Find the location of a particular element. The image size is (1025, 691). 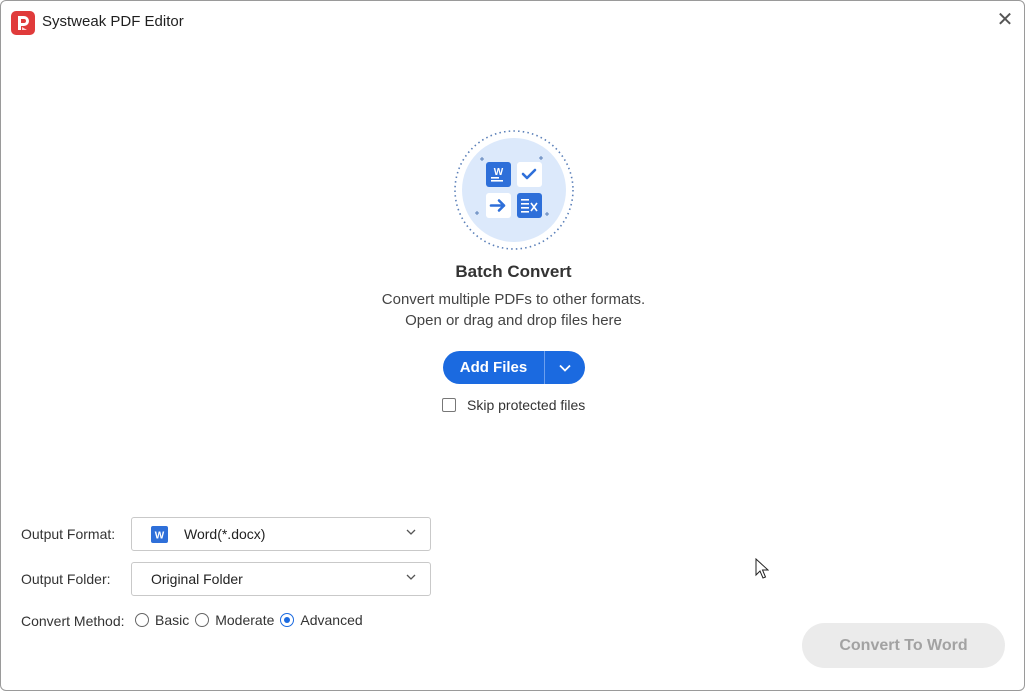

batch-convert-illustration-icon: W is located at coordinates (514, 190).